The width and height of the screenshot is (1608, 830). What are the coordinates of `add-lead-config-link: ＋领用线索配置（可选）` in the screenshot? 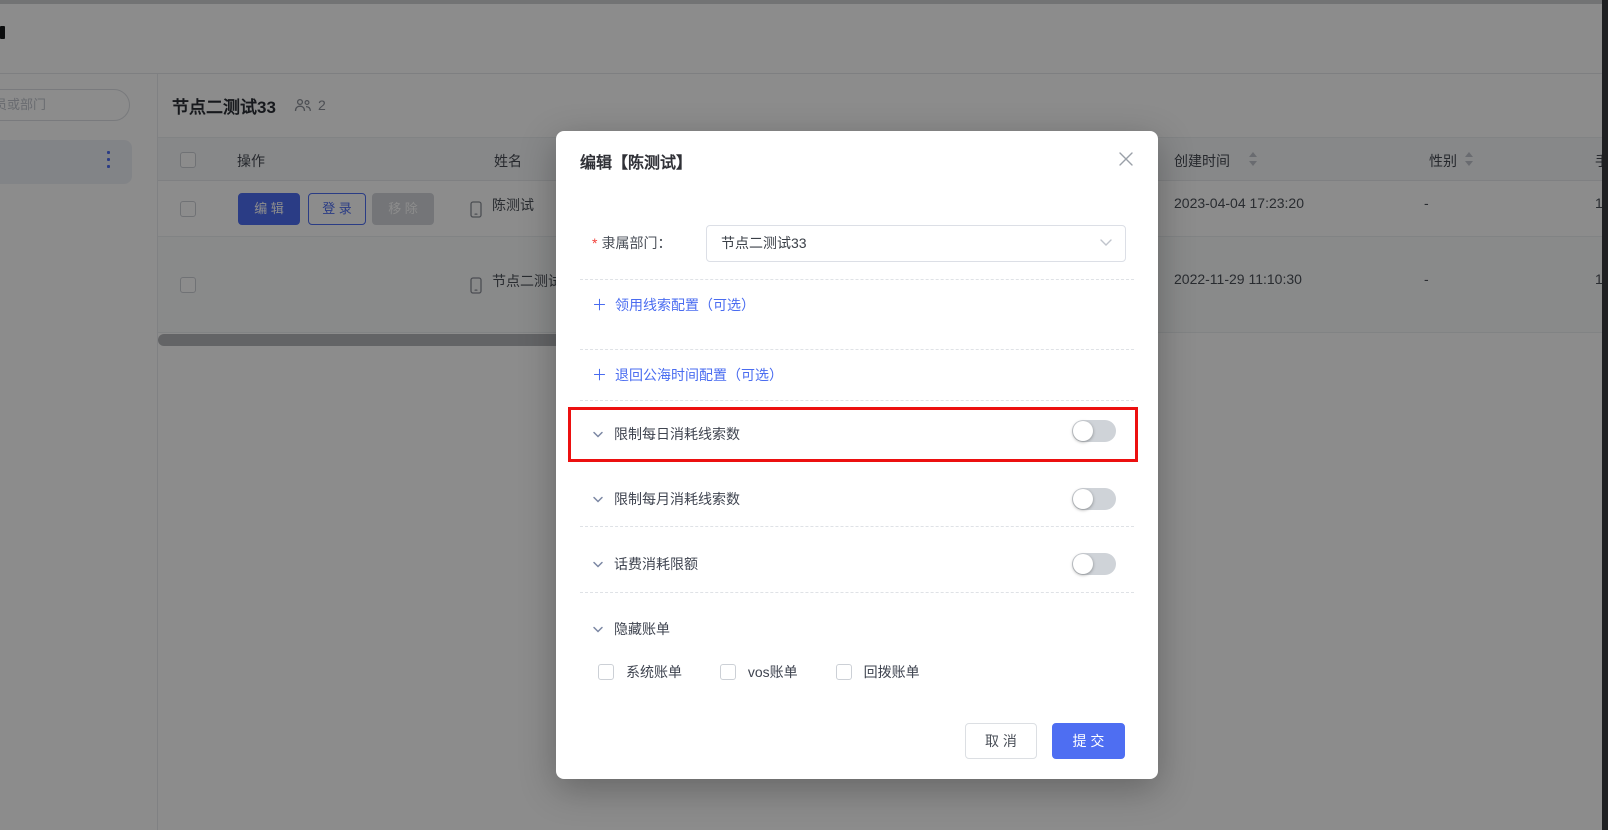 It's located at (673, 305).